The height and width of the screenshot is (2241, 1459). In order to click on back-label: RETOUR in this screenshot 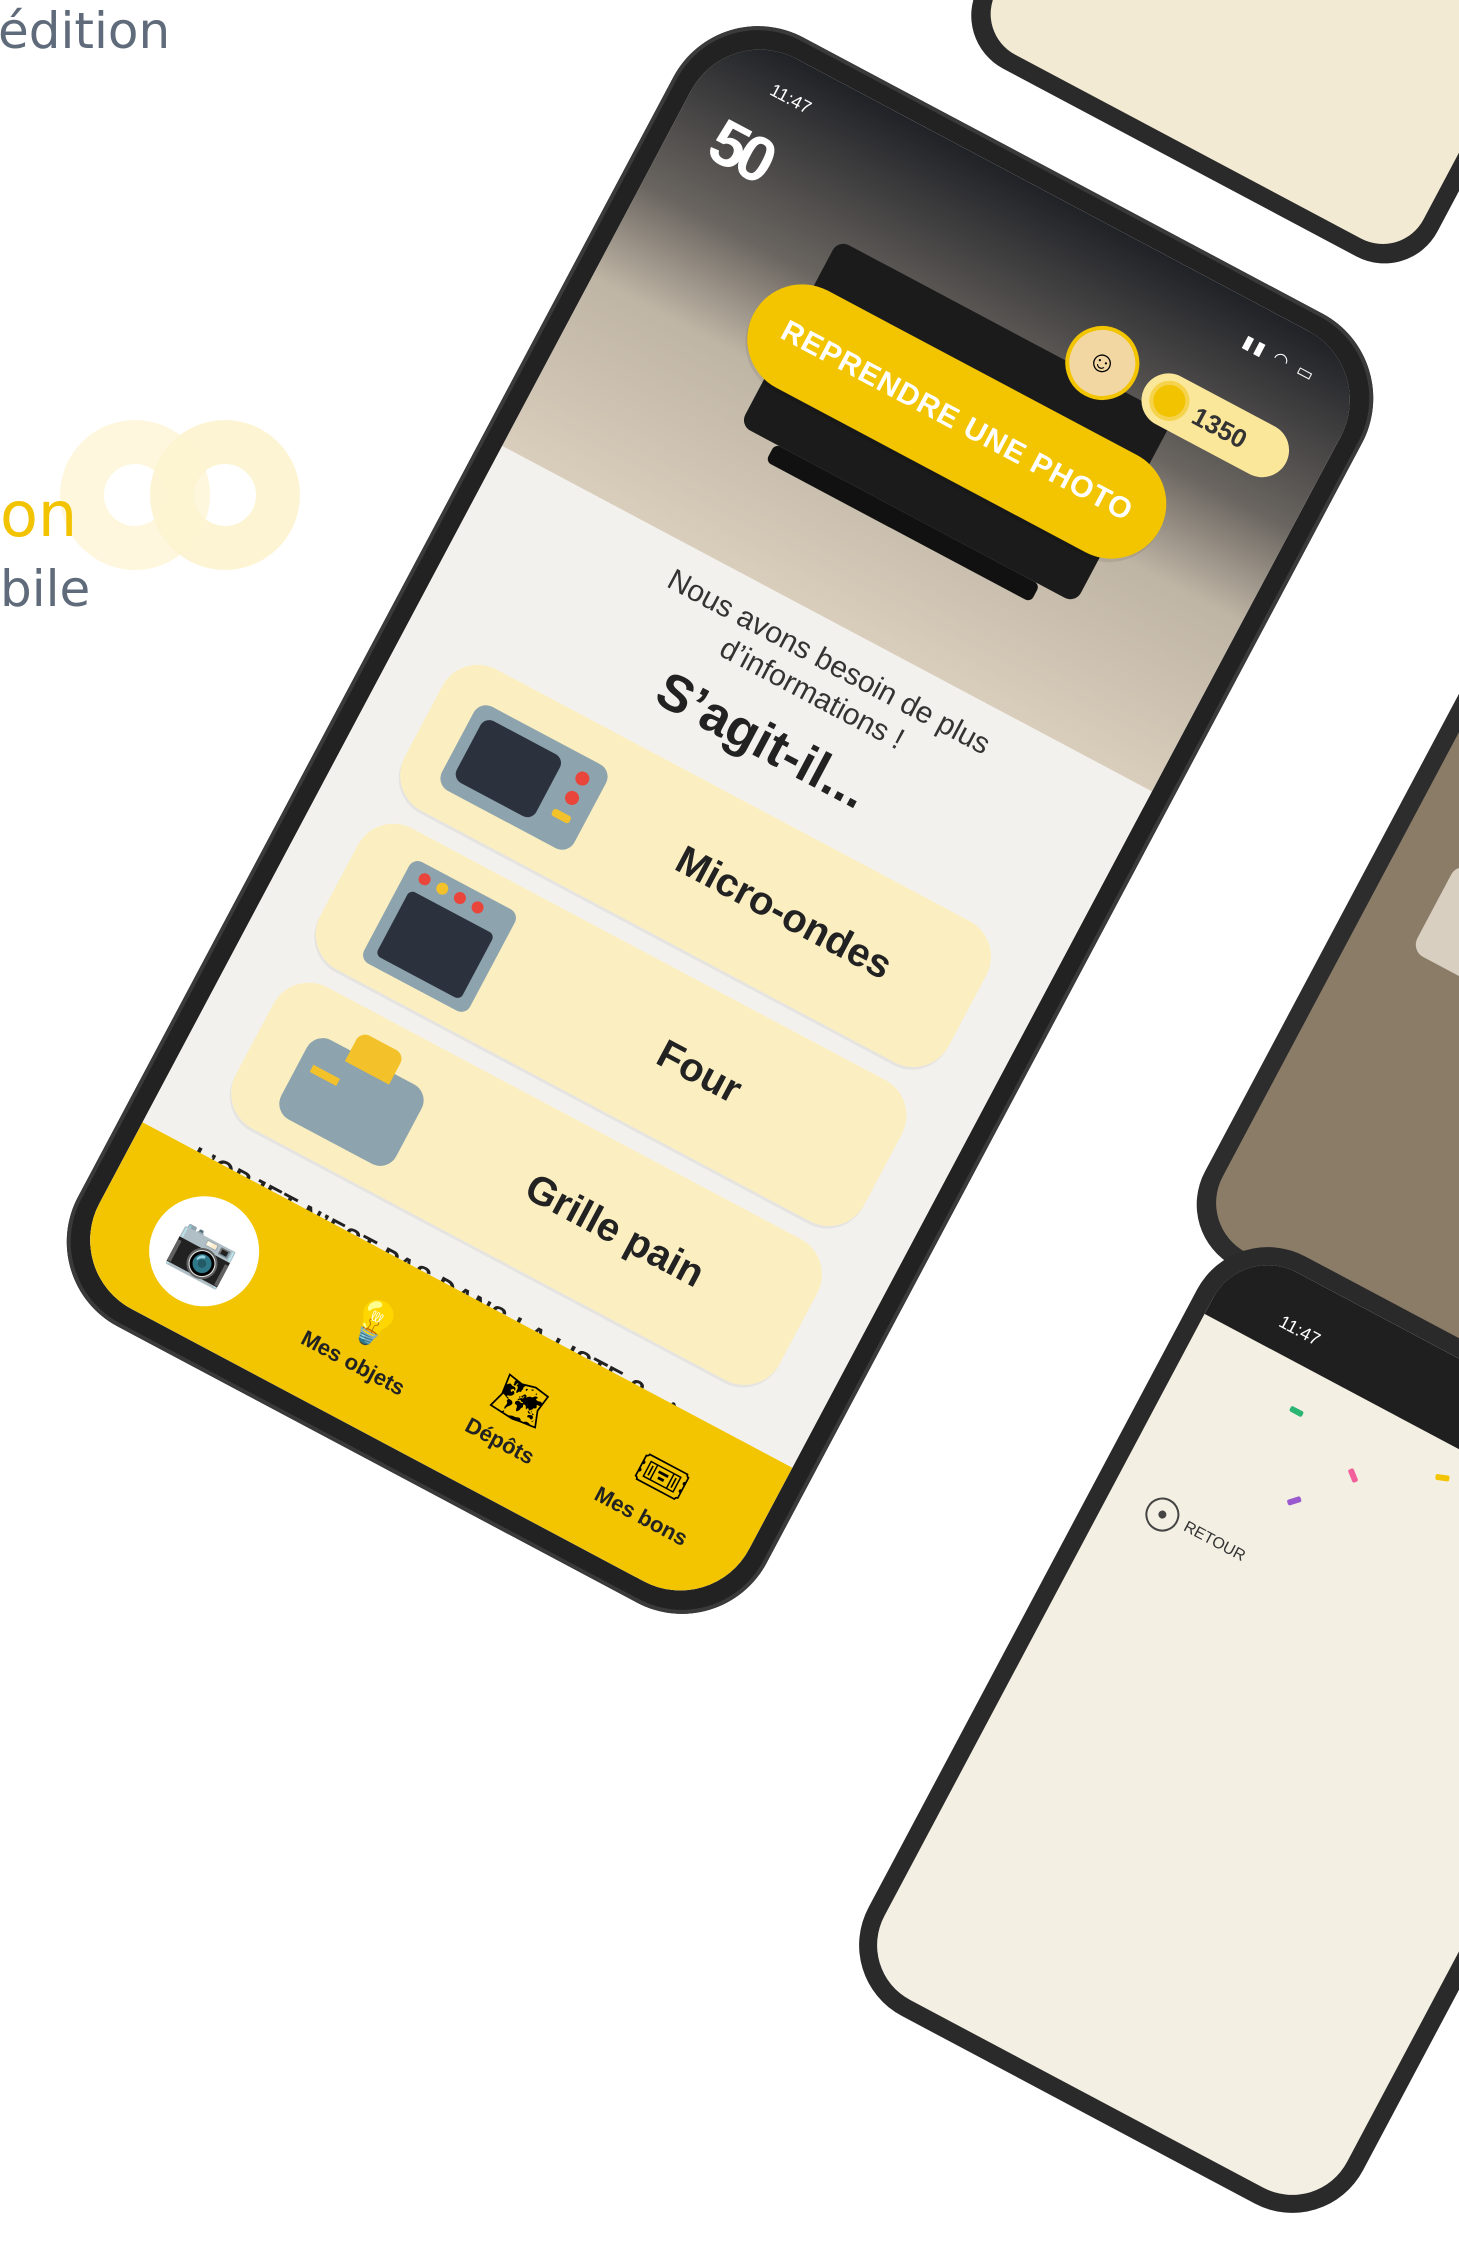, I will do `click(1214, 1541)`.